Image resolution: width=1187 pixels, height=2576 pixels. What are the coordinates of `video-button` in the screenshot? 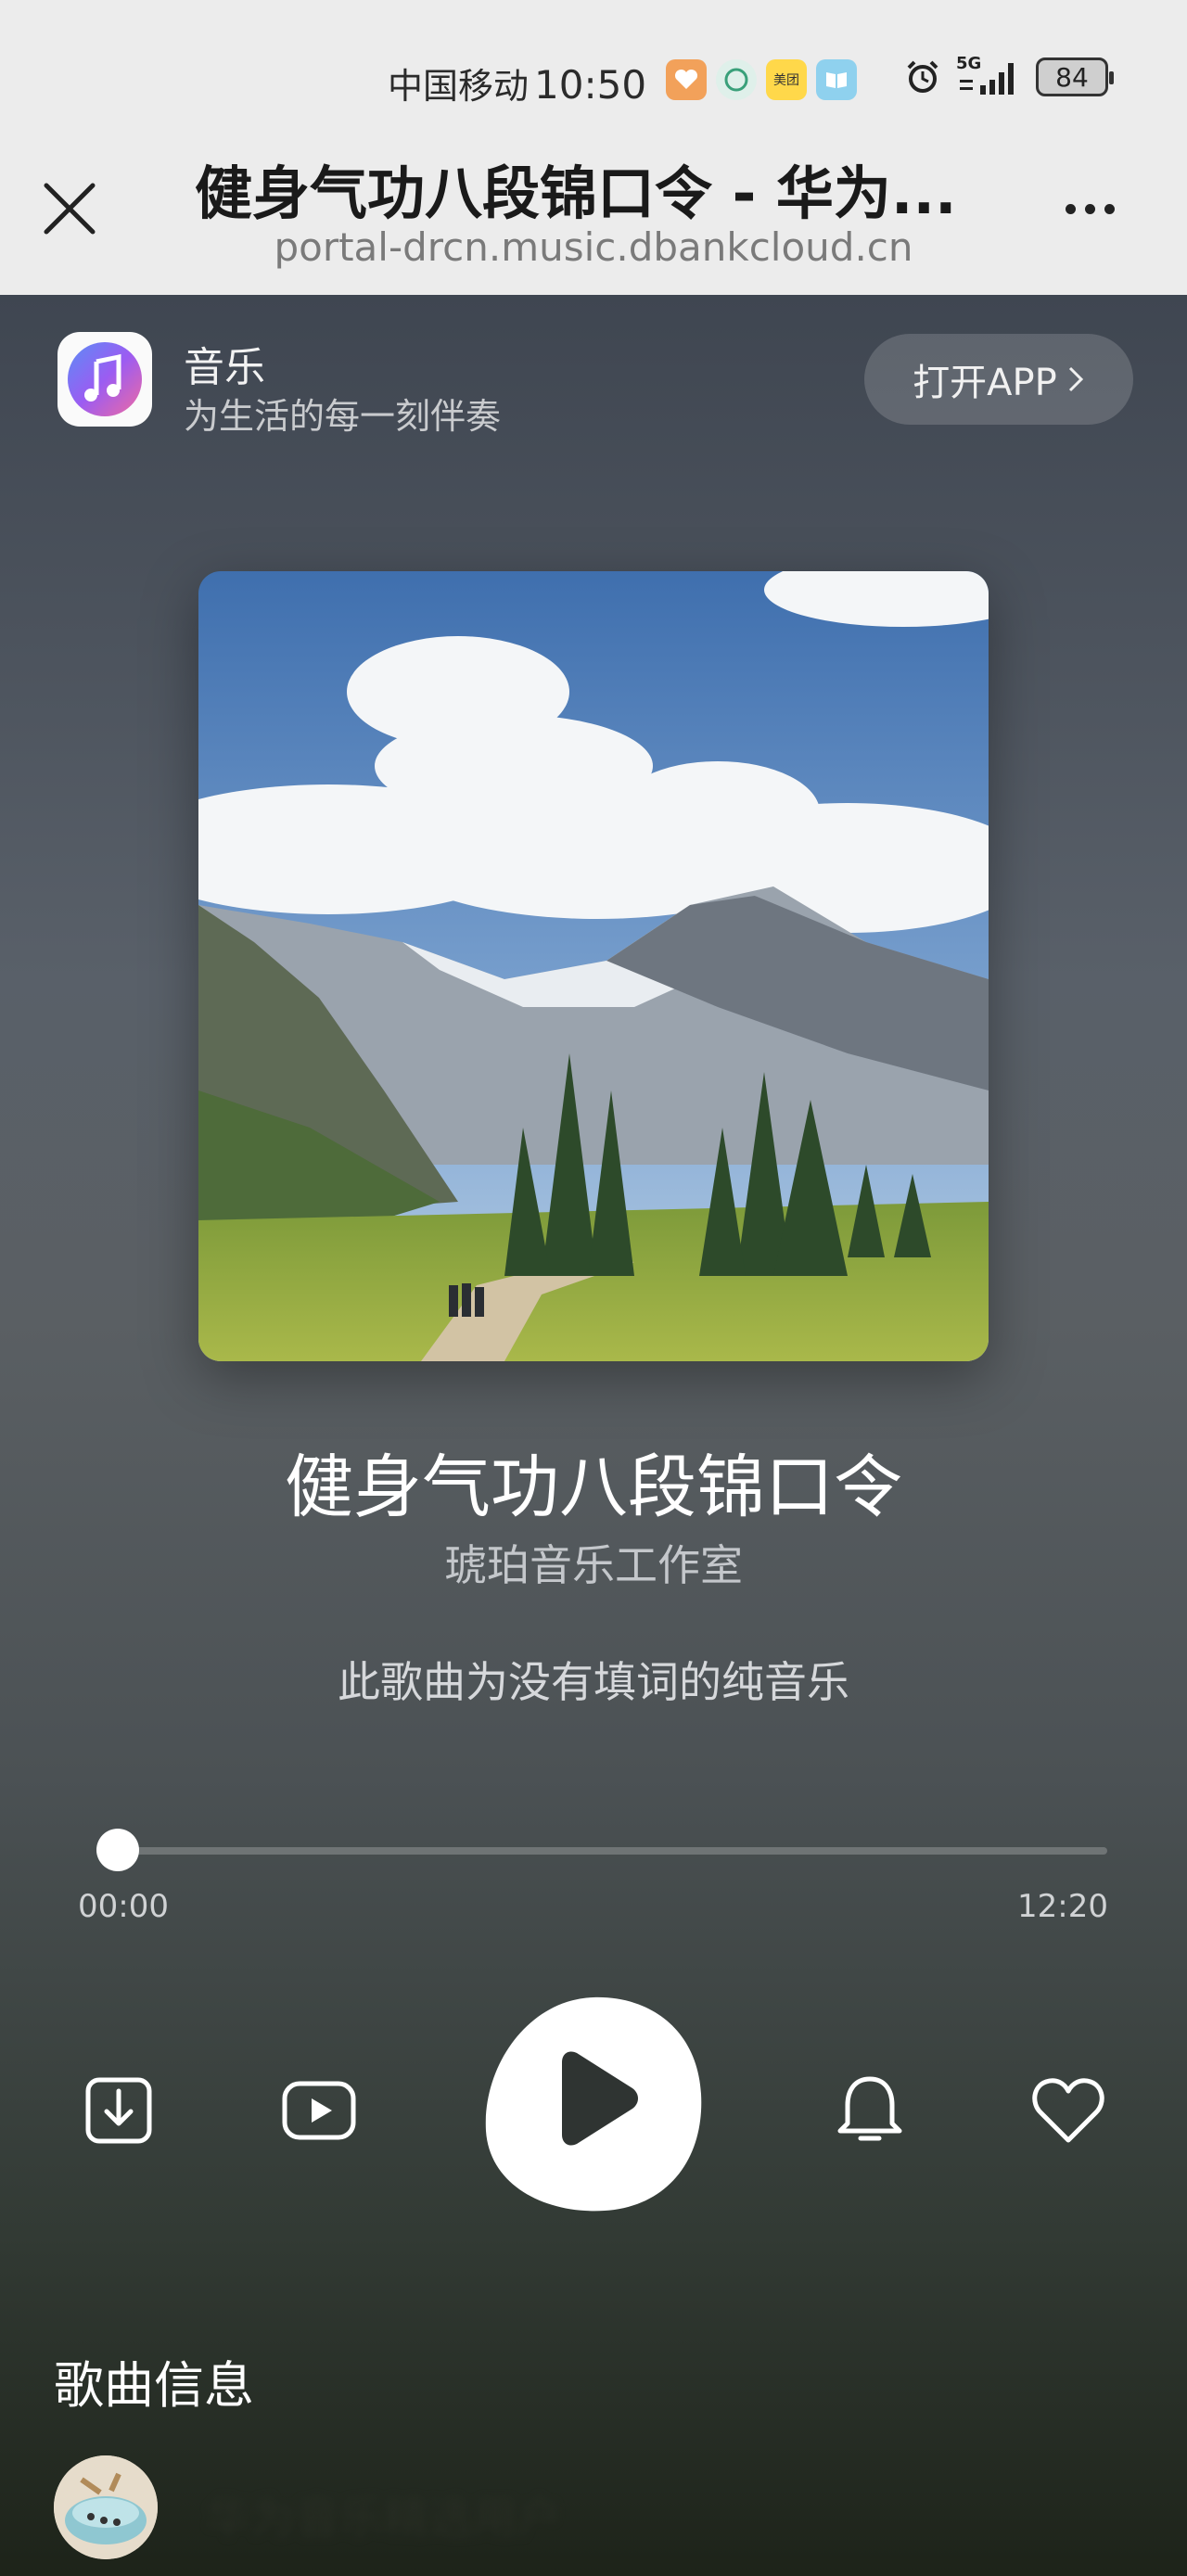 It's located at (319, 2111).